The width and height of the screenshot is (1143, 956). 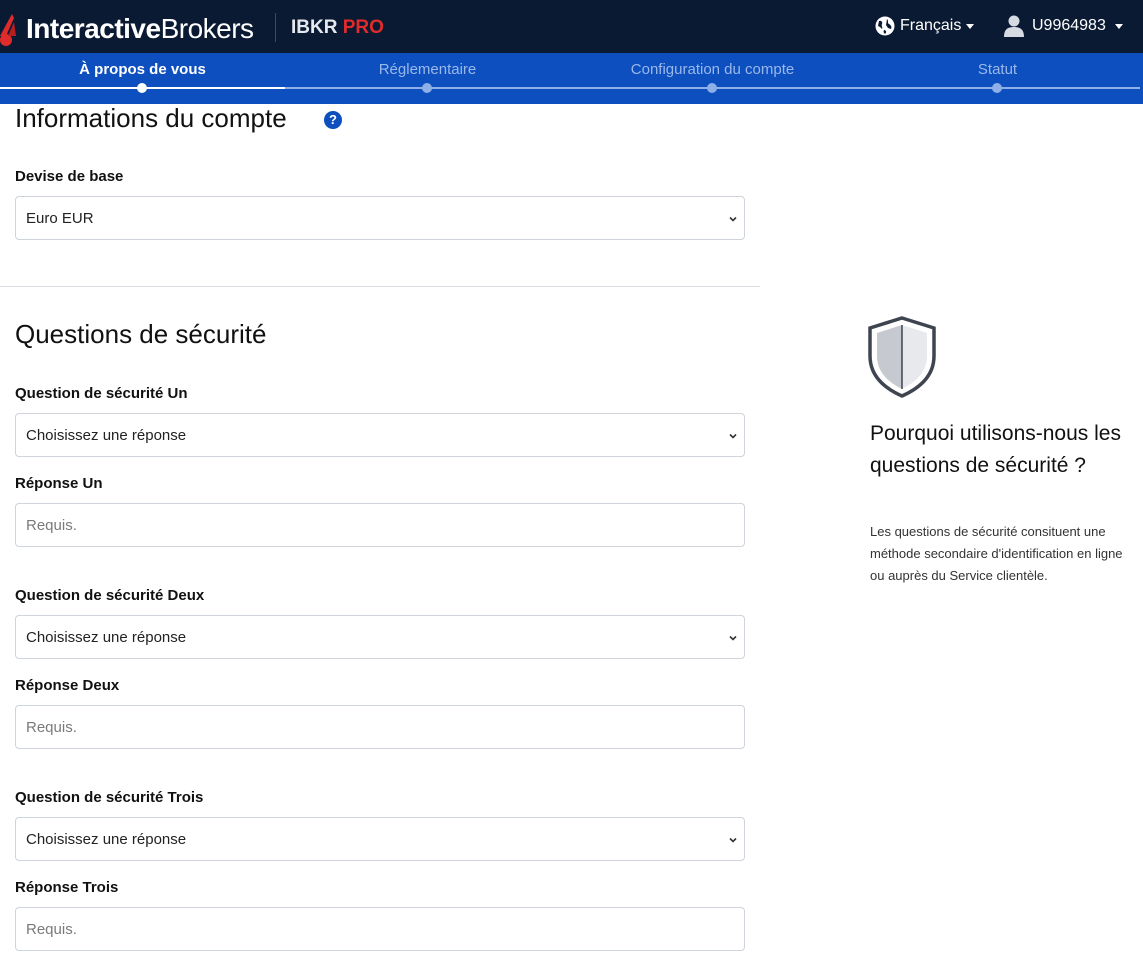 I want to click on language-label: Français, so click(x=931, y=25).